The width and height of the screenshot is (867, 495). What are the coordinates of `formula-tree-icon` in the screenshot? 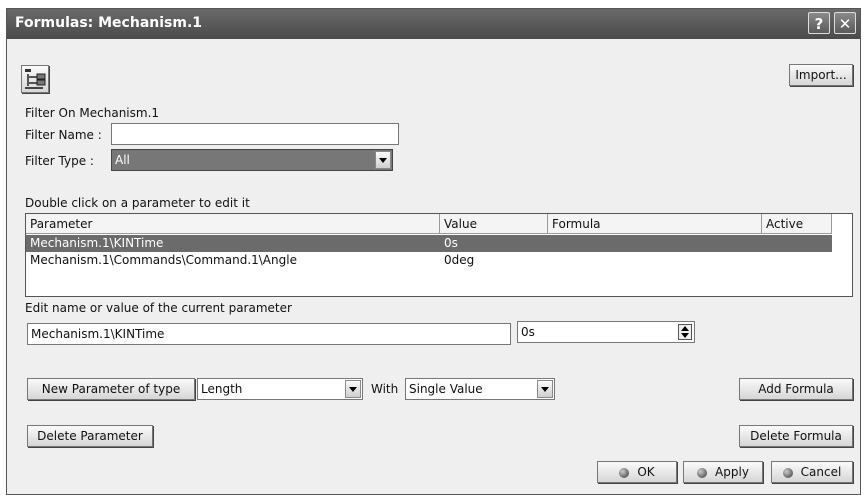 It's located at (35, 79).